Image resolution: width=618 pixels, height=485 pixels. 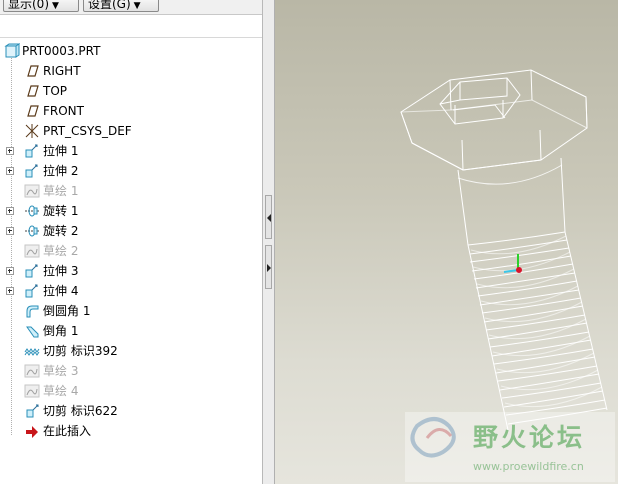 I want to click on tree-item-label: 旋转 2, so click(x=61, y=231).